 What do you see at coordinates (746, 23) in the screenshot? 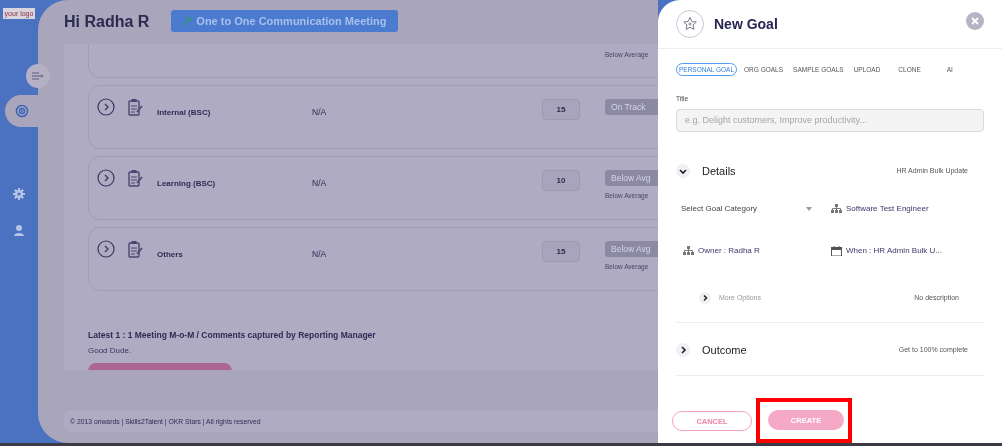
I see `drawer-title: New Goal` at bounding box center [746, 23].